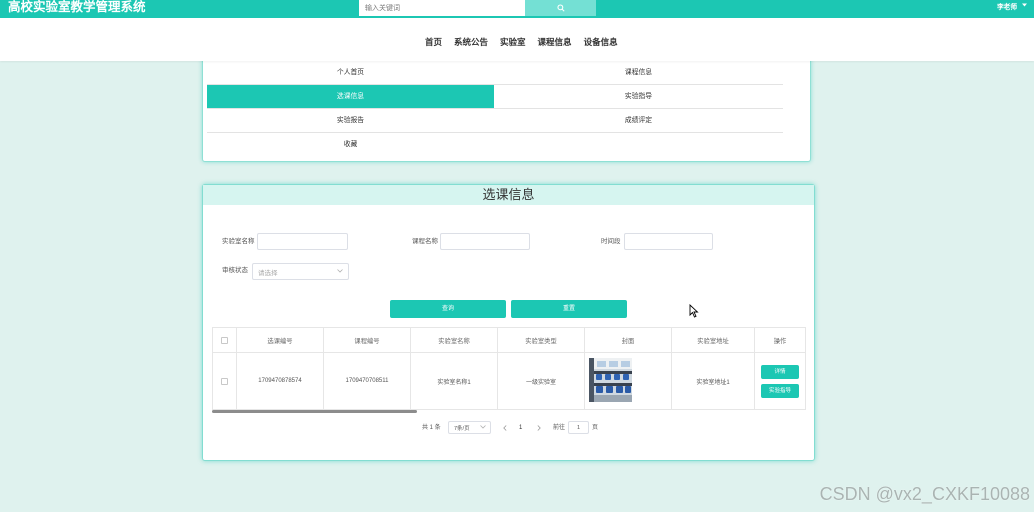  I want to click on time-slot-label: 时间段, so click(611, 241).